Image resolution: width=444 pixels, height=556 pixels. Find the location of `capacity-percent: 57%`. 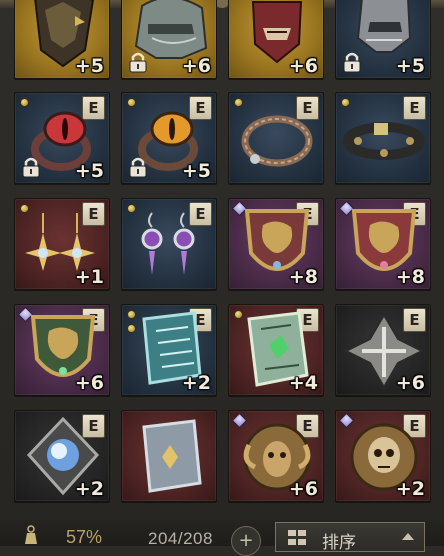

capacity-percent: 57% is located at coordinates (84, 537).